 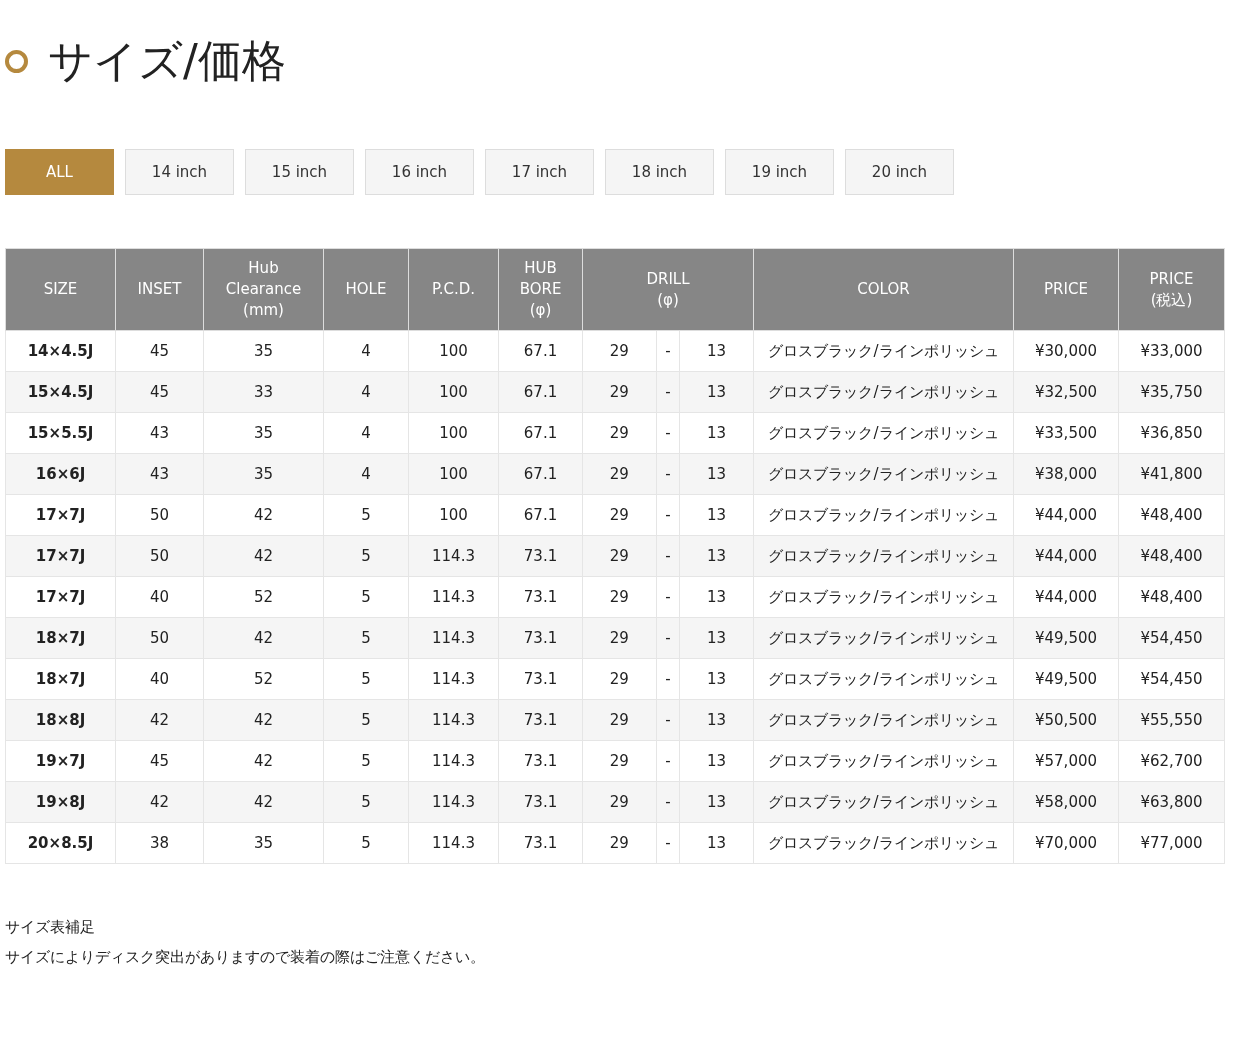 I want to click on table-cell: ¥50,500, so click(x=1066, y=720).